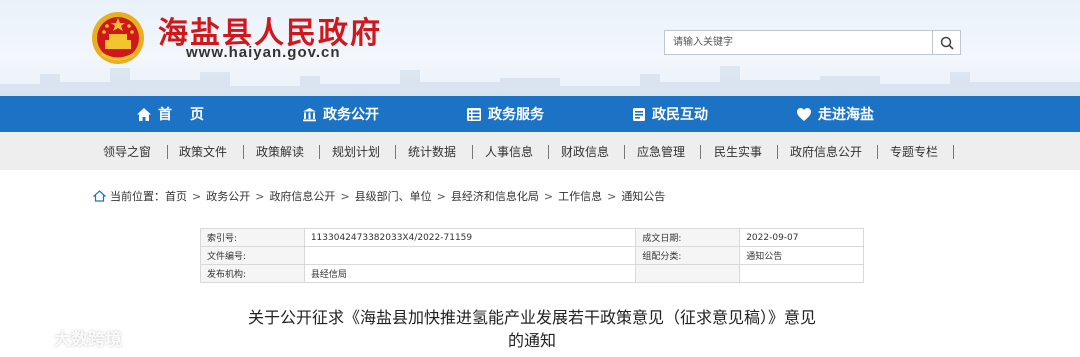  Describe the element at coordinates (252, 255) in the screenshot. I see `table-cell-key: 文件编号:` at that location.